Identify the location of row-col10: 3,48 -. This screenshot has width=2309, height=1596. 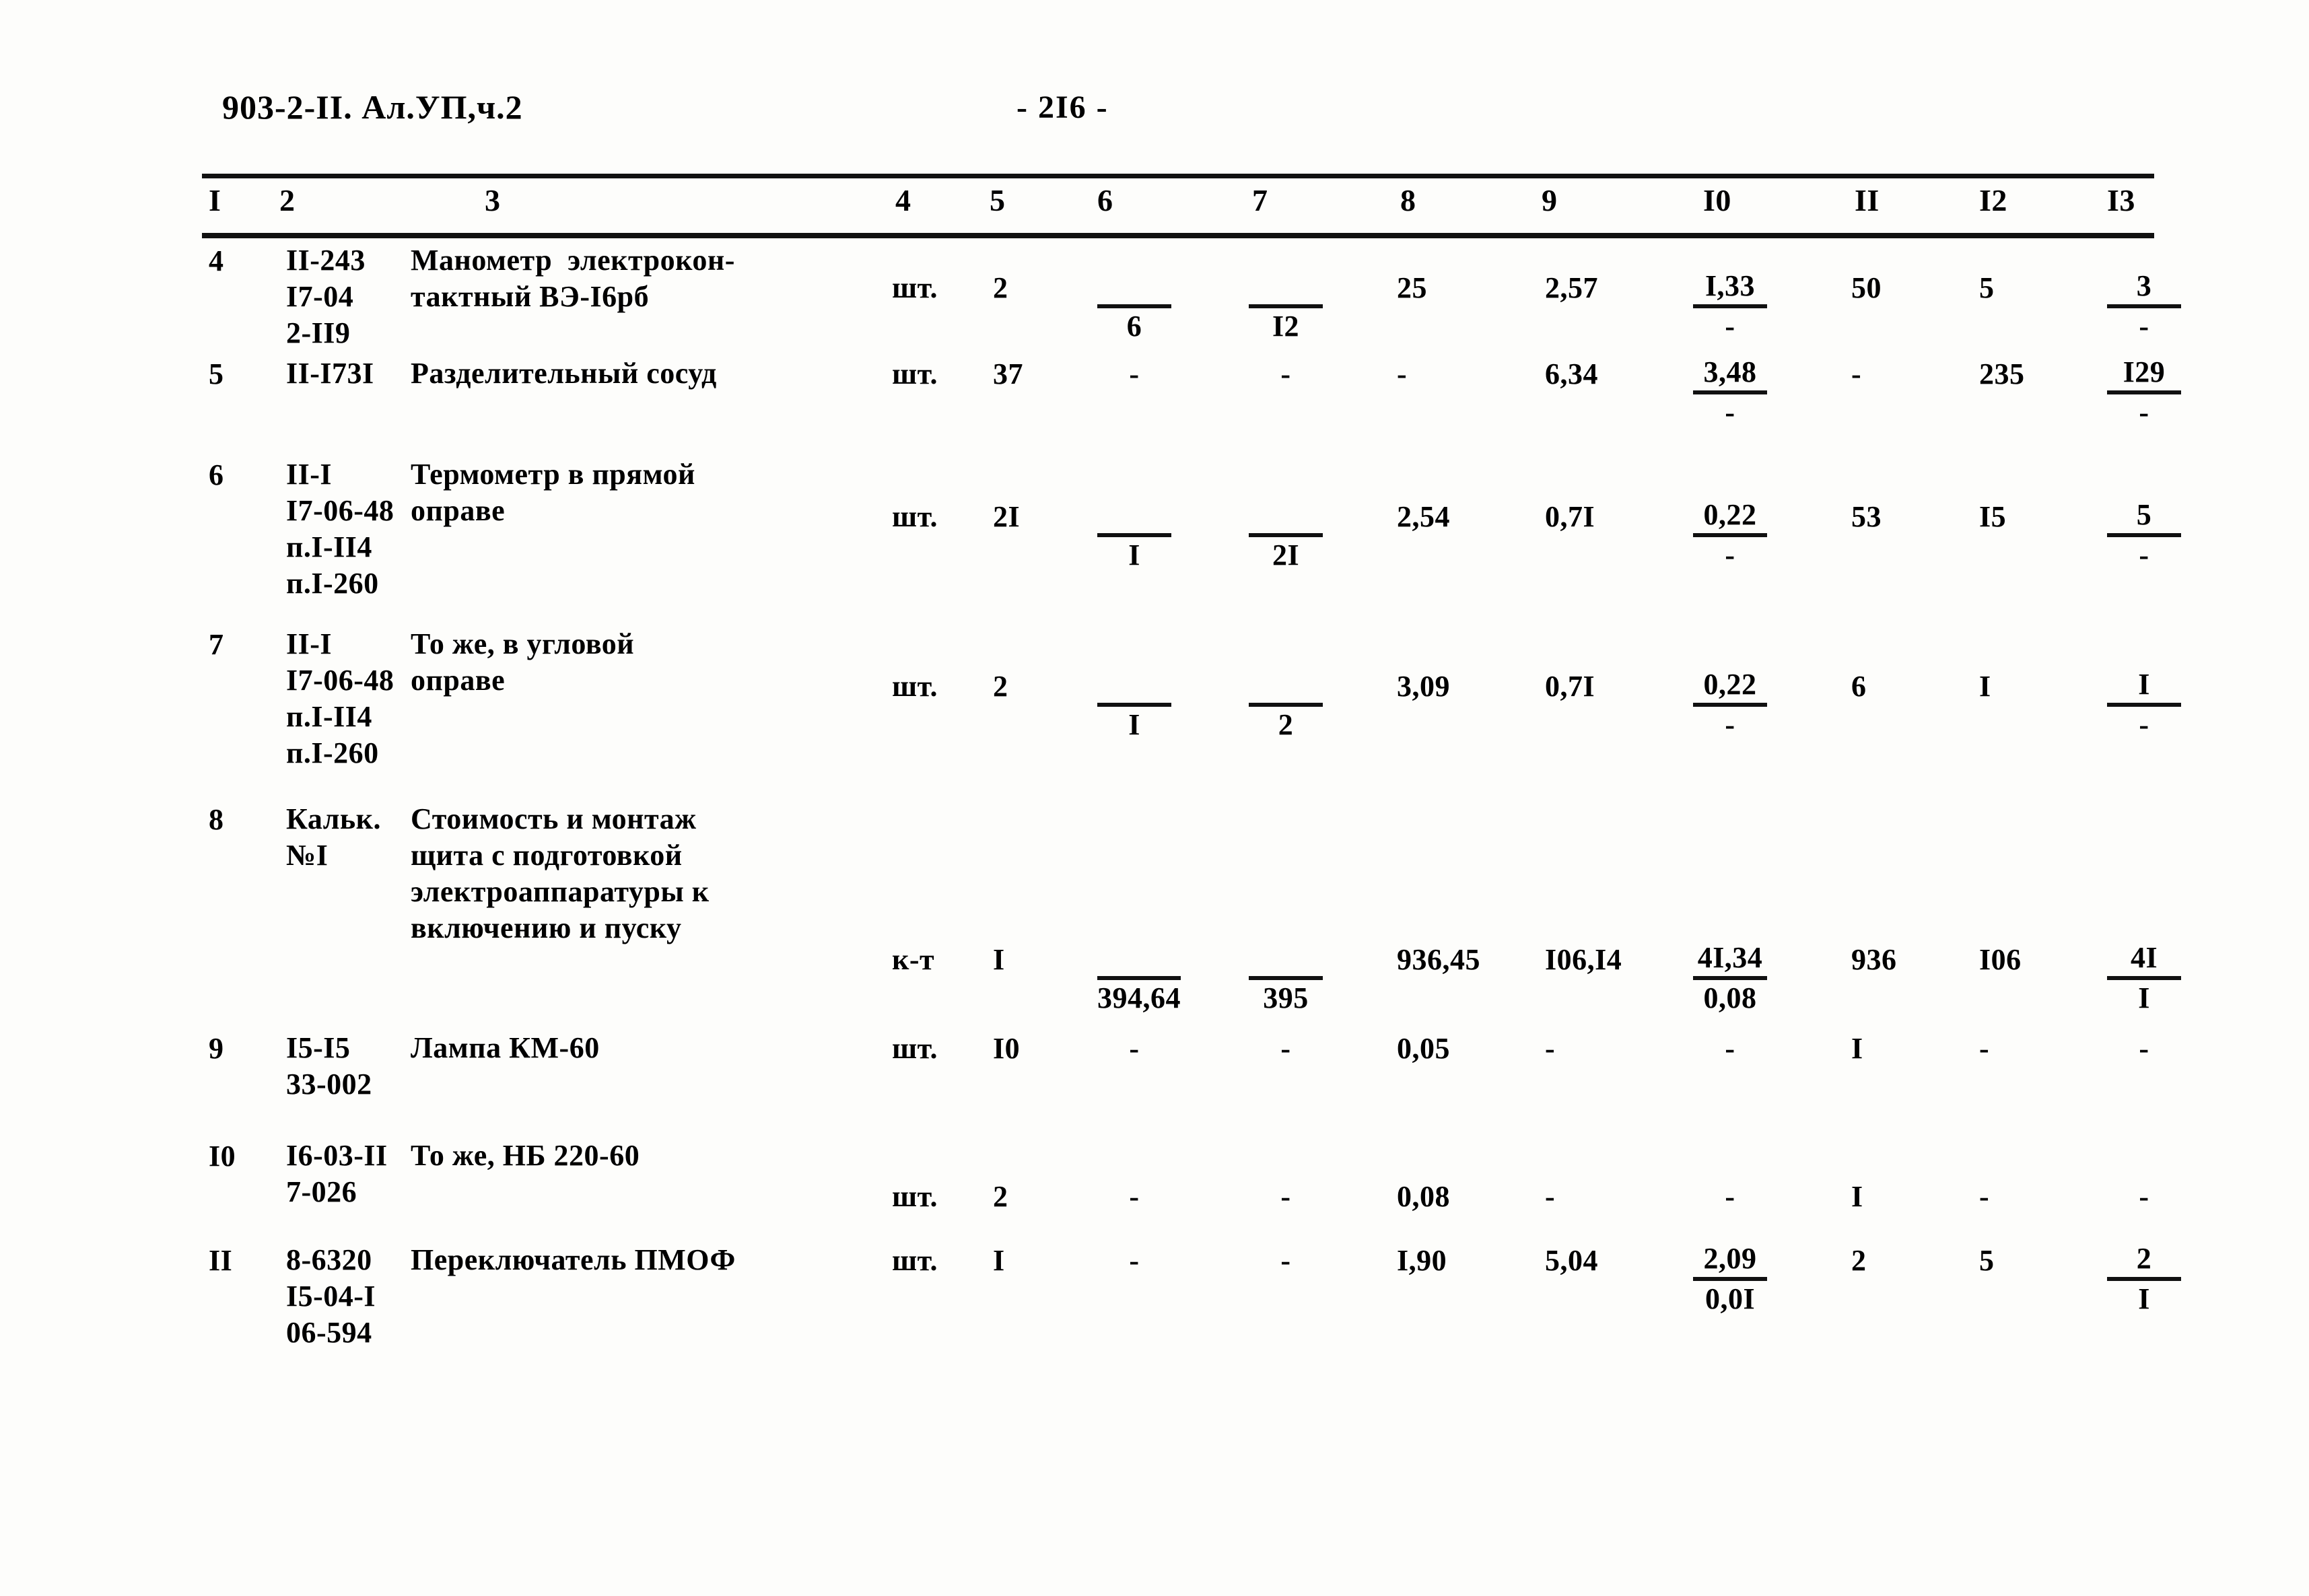
(1730, 393).